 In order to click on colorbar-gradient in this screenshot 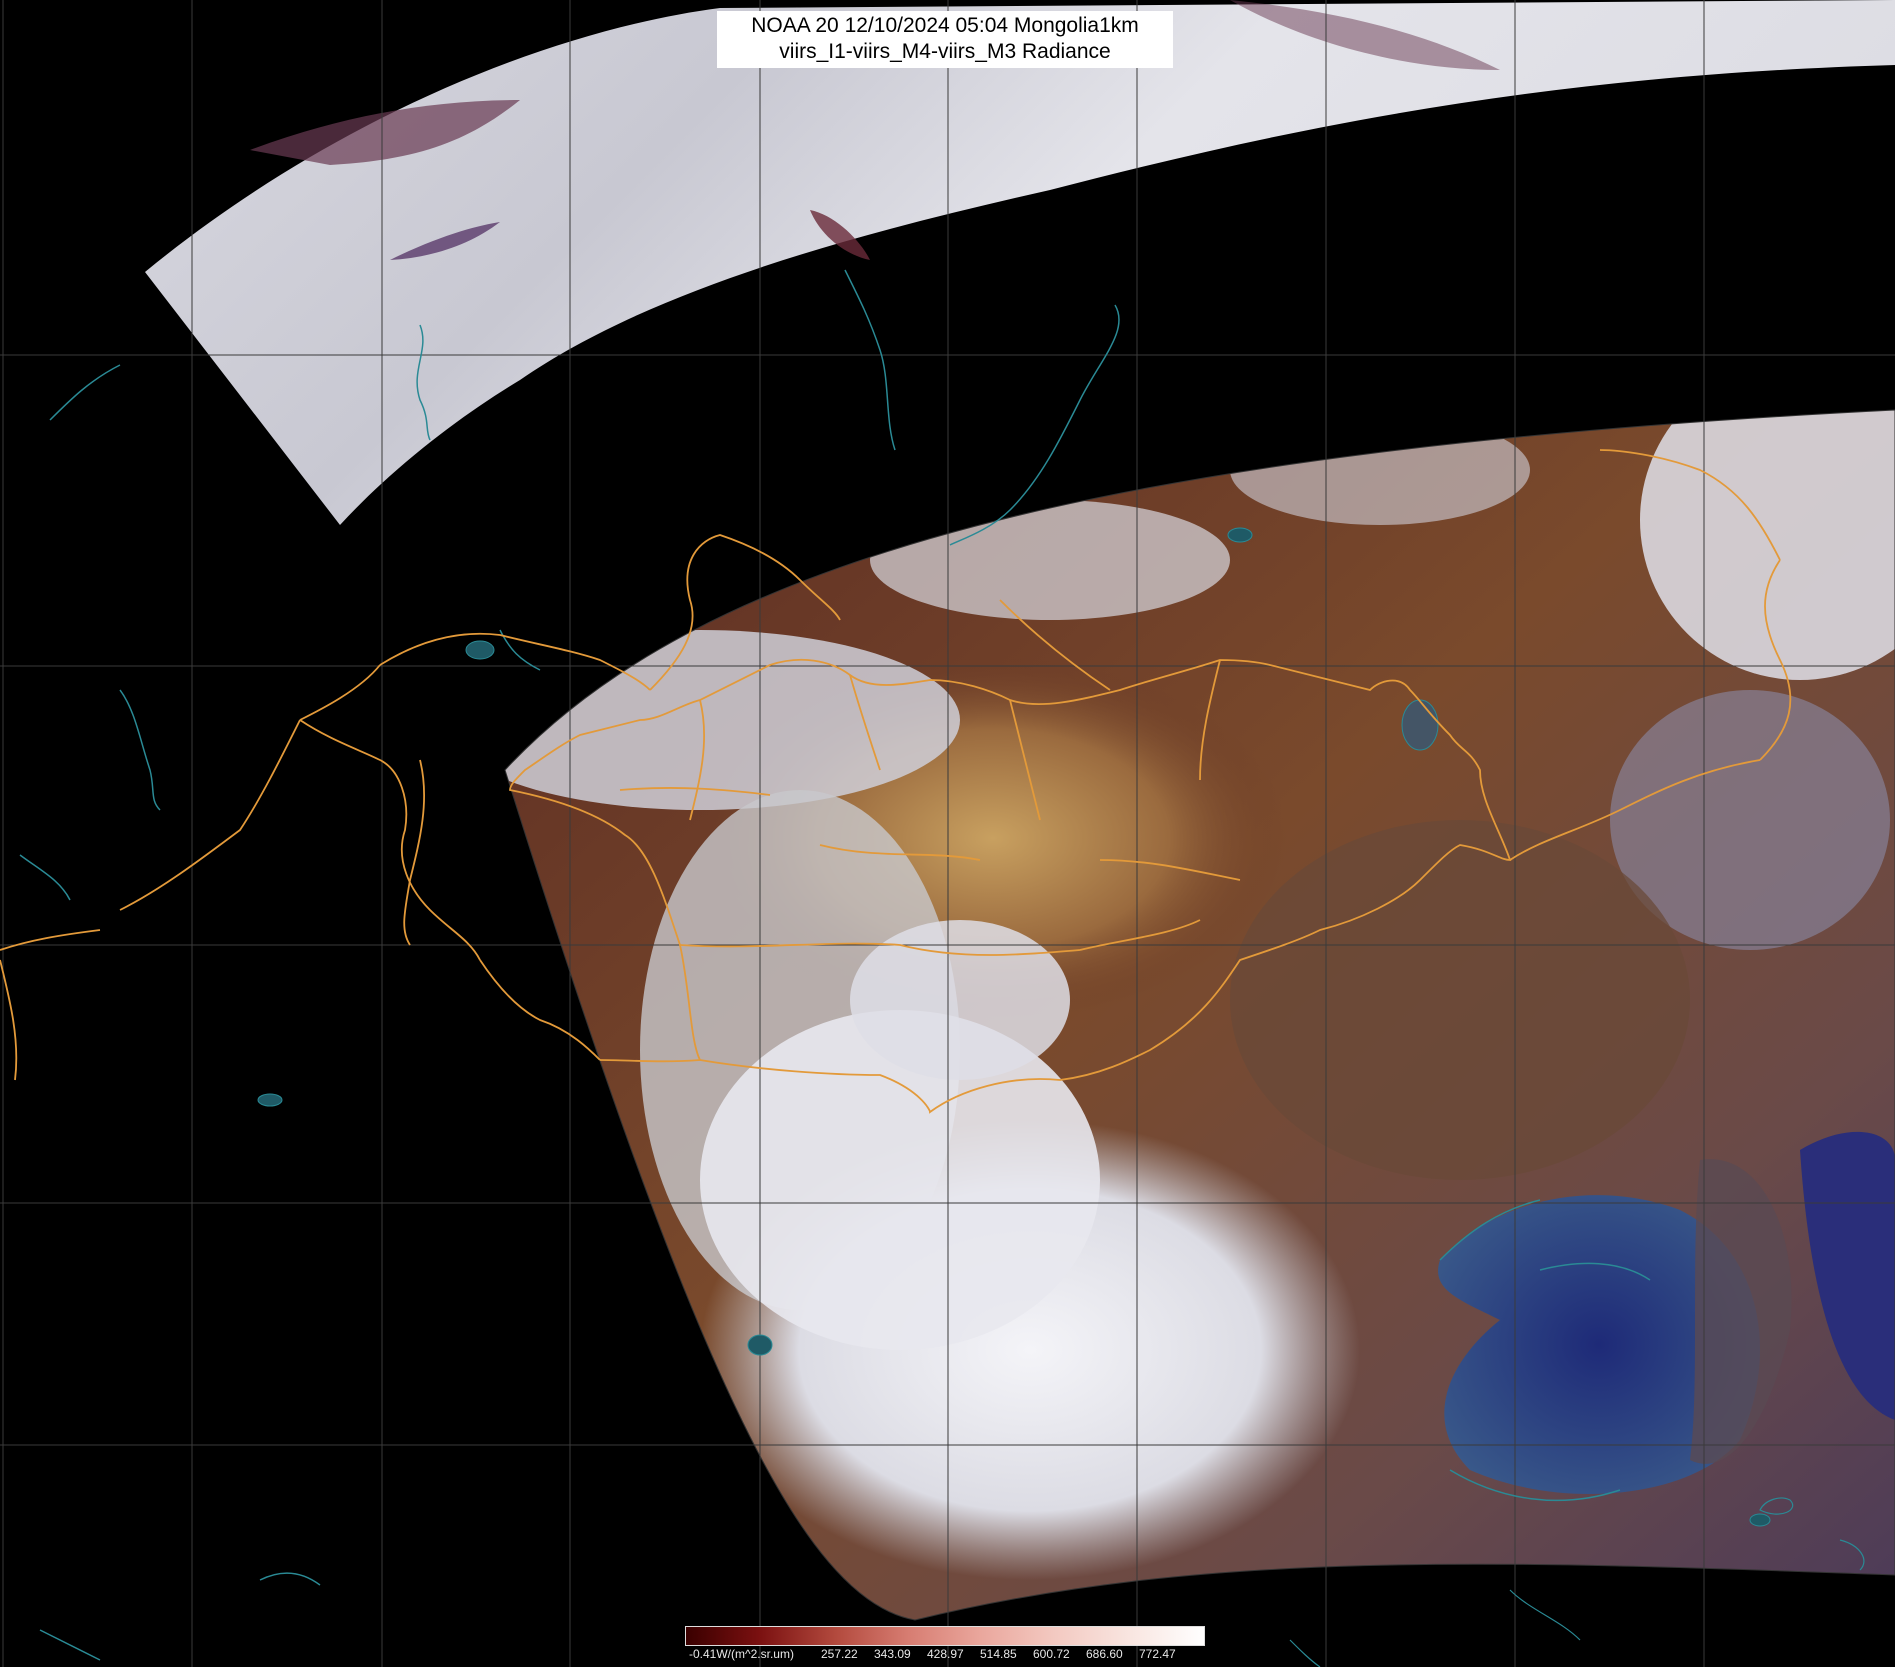, I will do `click(945, 1636)`.